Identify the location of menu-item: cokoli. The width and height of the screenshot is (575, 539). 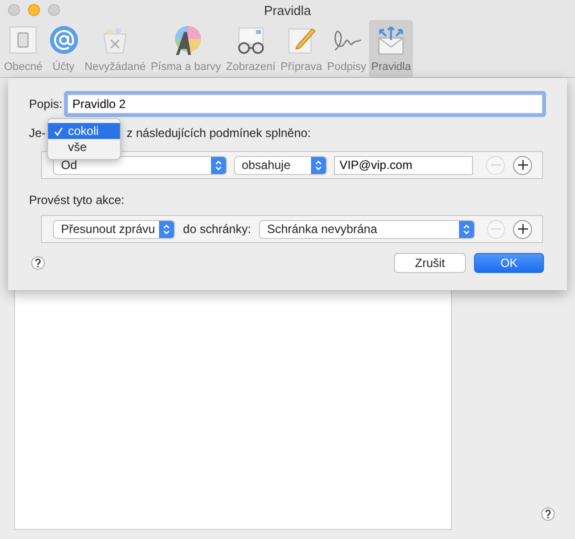
(84, 131).